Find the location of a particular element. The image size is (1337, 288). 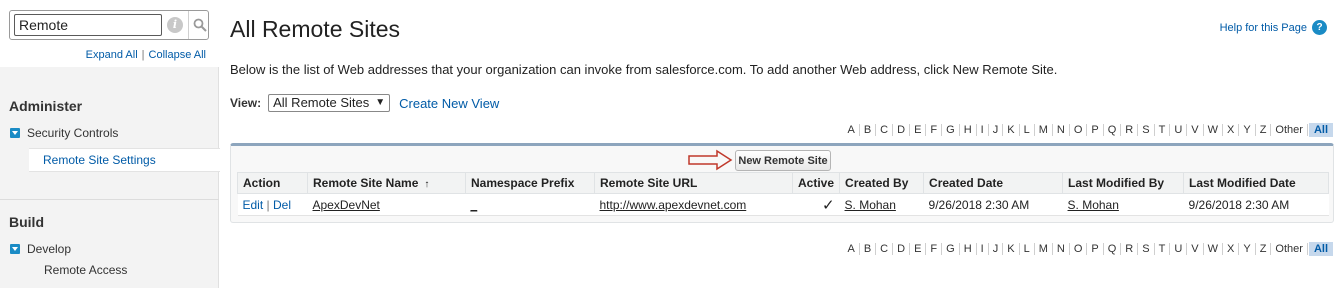

column-header: Last Modified By is located at coordinates (1123, 183).